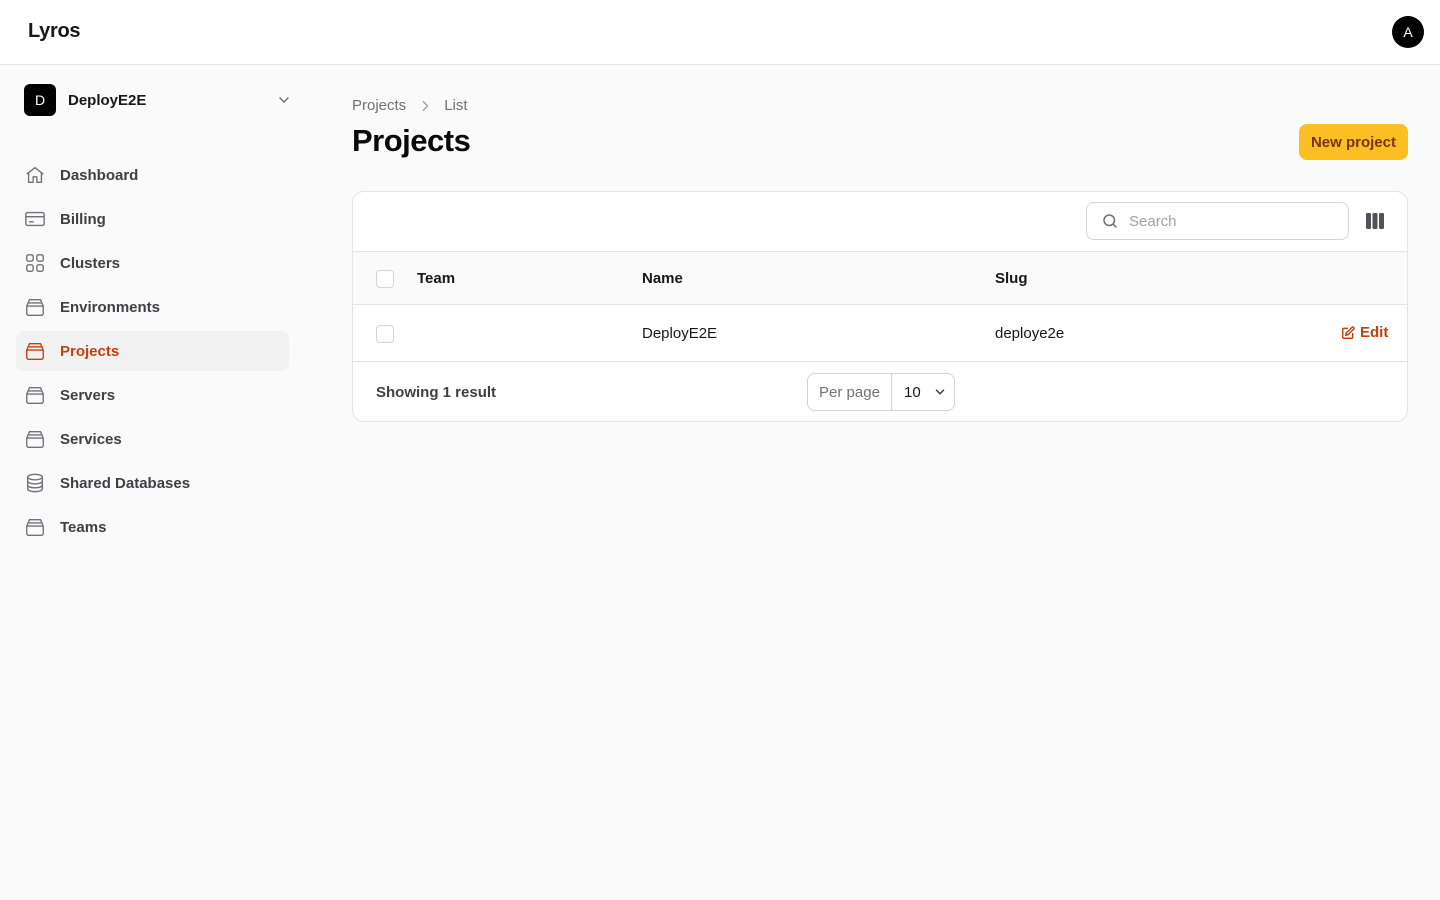 The height and width of the screenshot is (900, 1440). Describe the element at coordinates (91, 439) in the screenshot. I see `sidebar-item-label: Services` at that location.